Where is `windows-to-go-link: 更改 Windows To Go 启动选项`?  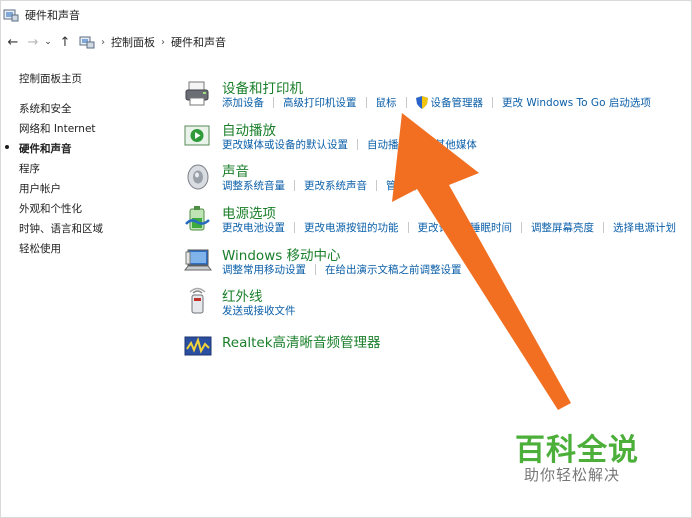 windows-to-go-link: 更改 Windows To Go 启动选项 is located at coordinates (576, 102).